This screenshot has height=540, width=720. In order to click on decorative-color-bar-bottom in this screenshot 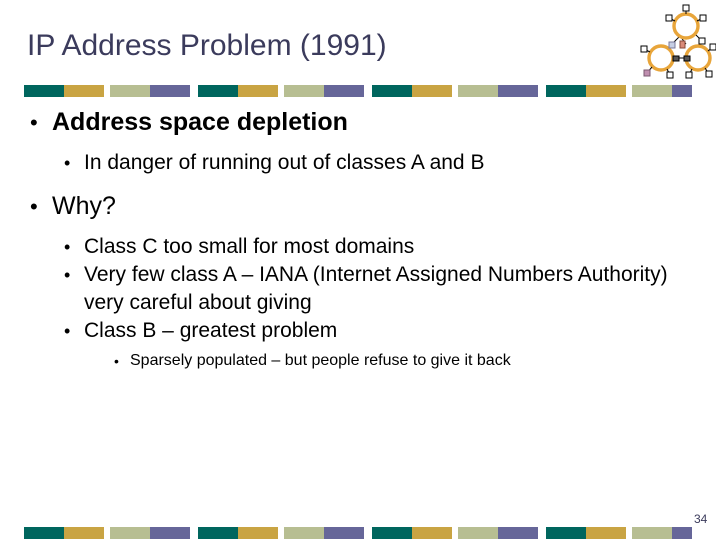, I will do `click(358, 533)`.